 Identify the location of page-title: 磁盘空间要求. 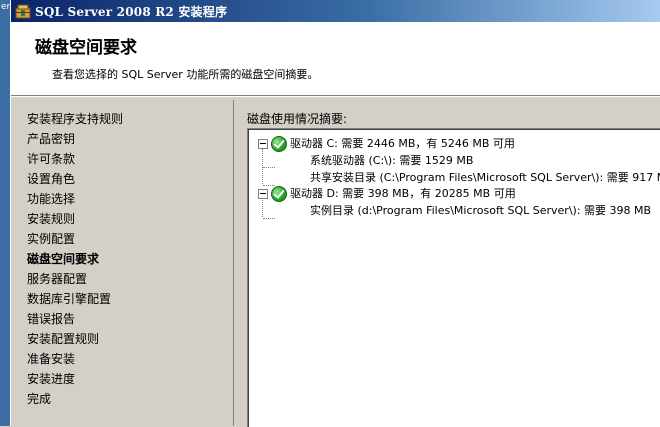
(86, 48).